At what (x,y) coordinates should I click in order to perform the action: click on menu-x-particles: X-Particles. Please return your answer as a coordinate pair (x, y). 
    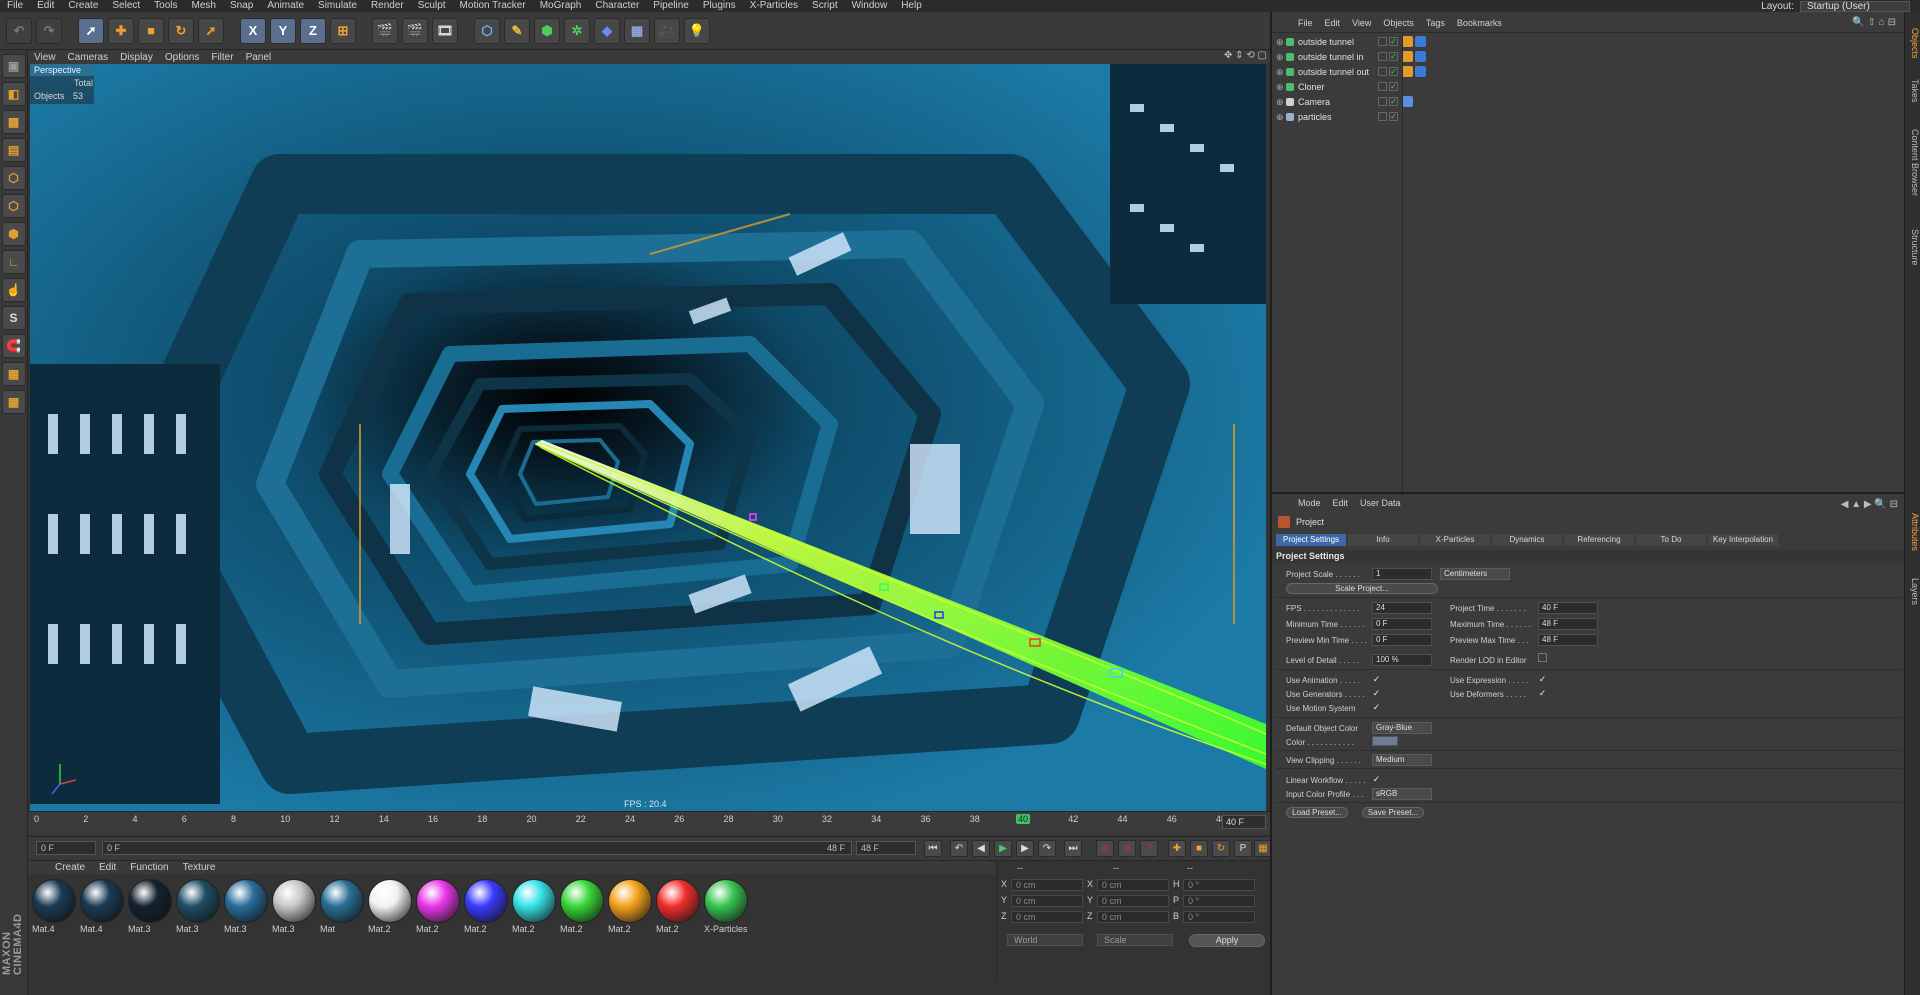
    Looking at the image, I should click on (774, 6).